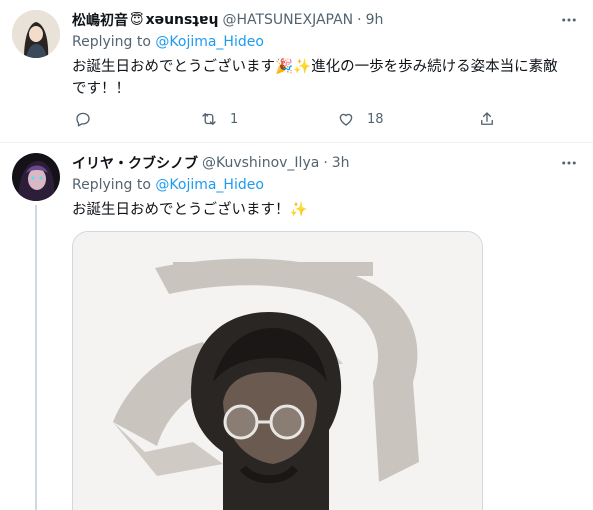  I want to click on user-handle: @HATSUNEXJAPAN, so click(287, 20).